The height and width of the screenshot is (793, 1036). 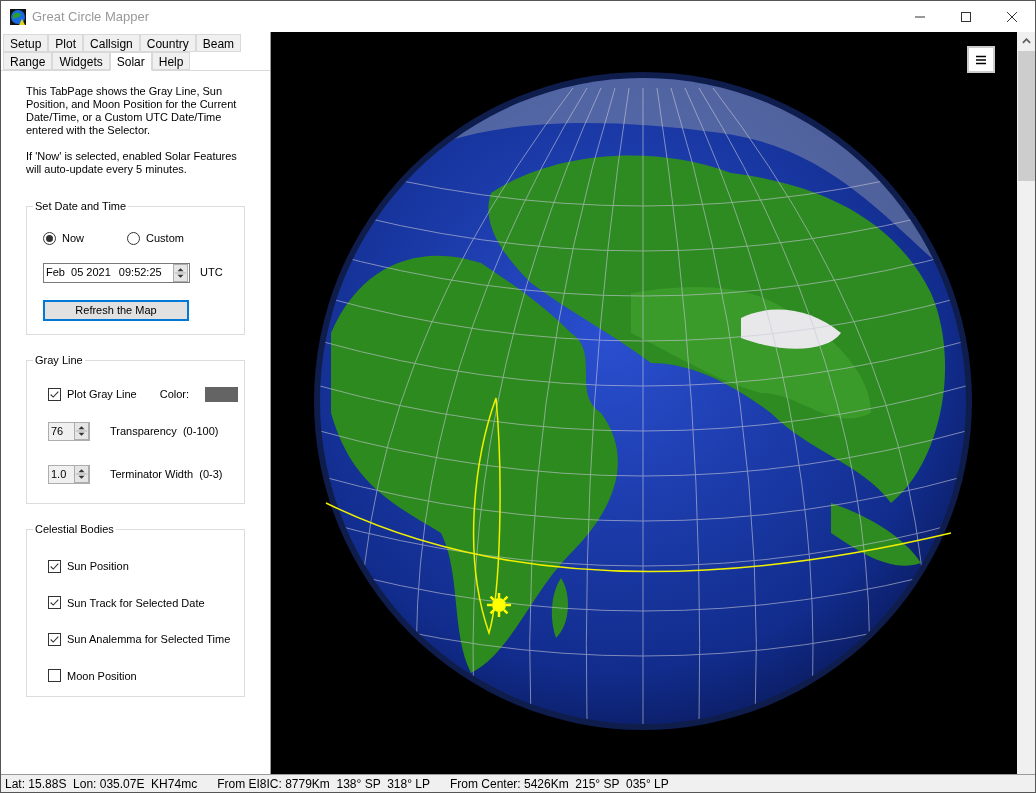 I want to click on checkbox-label: Sun Analemma for Selected Time, so click(x=149, y=639).